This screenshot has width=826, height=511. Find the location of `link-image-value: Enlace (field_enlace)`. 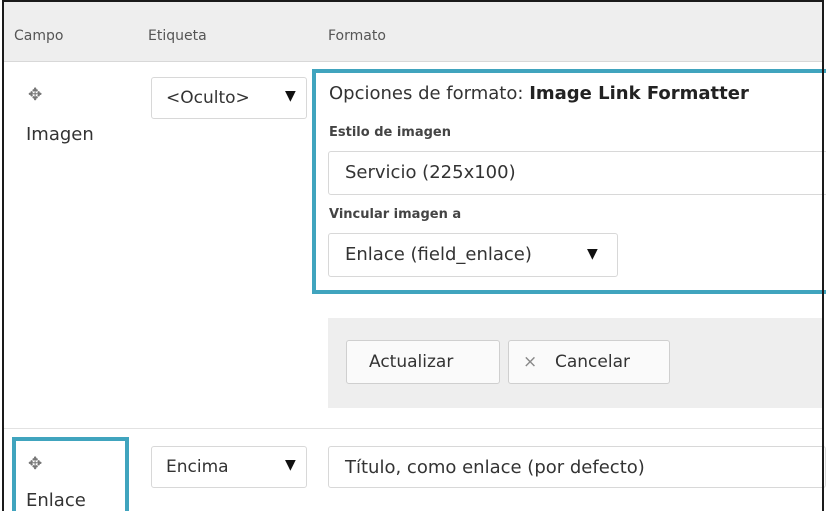

link-image-value: Enlace (field_enlace) is located at coordinates (438, 254).